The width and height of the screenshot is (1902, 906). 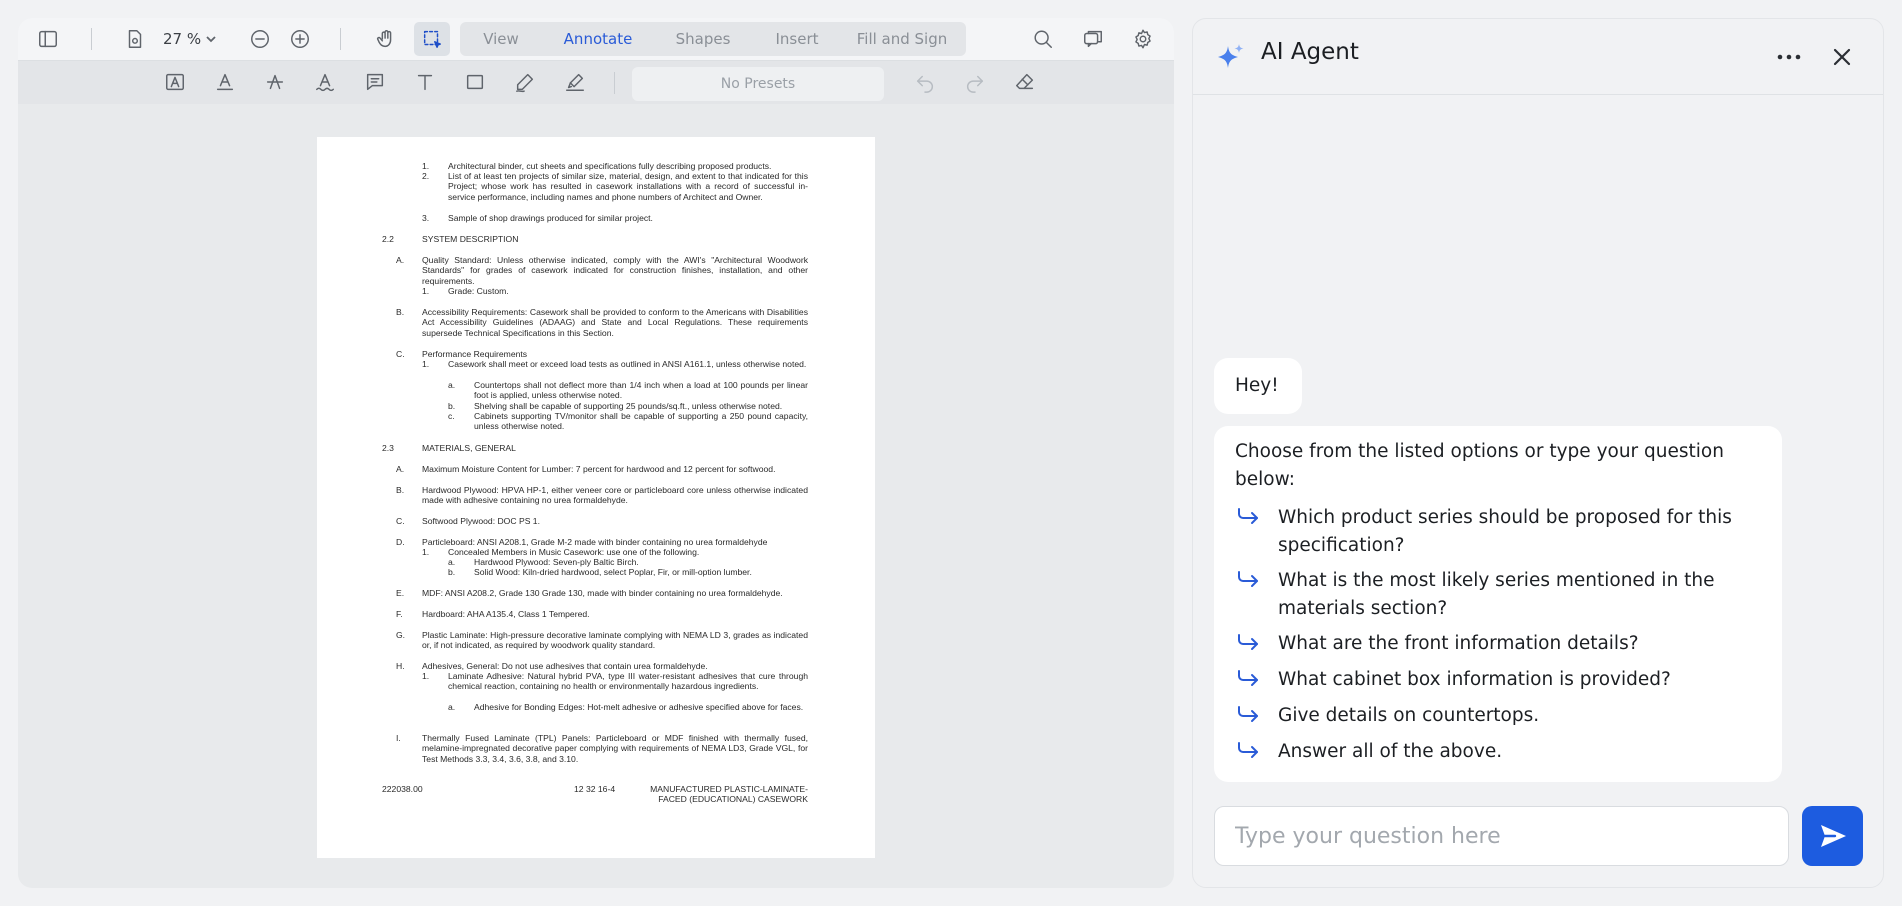 I want to click on rectangle-icon, so click(x=475, y=82).